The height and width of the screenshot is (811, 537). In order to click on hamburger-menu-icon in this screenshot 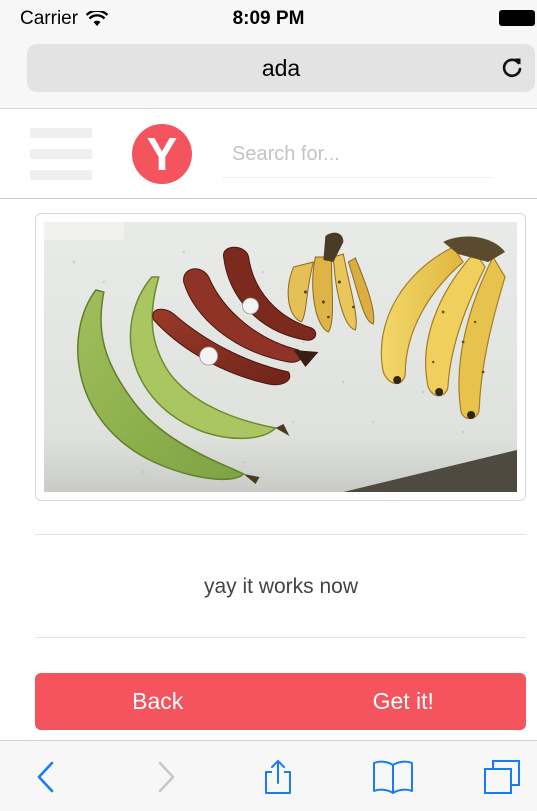, I will do `click(61, 154)`.